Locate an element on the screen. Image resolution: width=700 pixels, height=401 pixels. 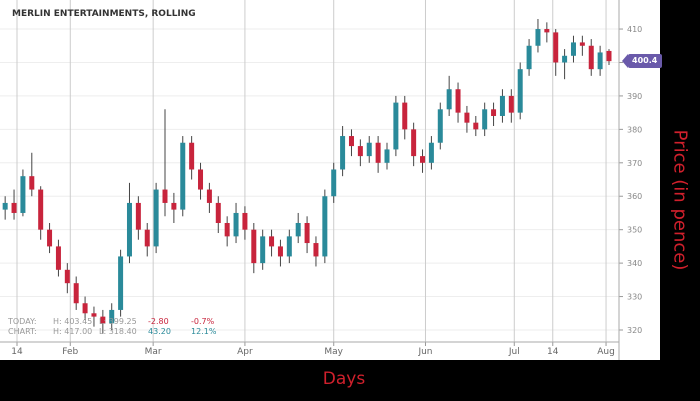
current-price-badge: 400.4 is located at coordinates (642, 61).